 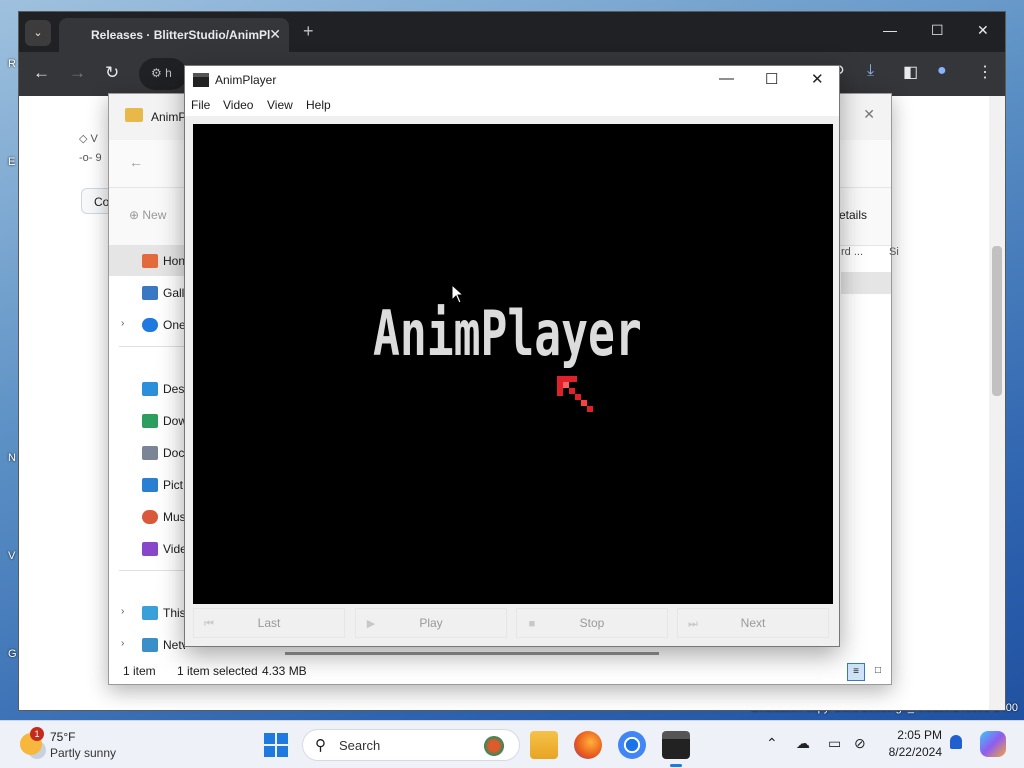 I want to click on nav-label: Dow, so click(x=174, y=421).